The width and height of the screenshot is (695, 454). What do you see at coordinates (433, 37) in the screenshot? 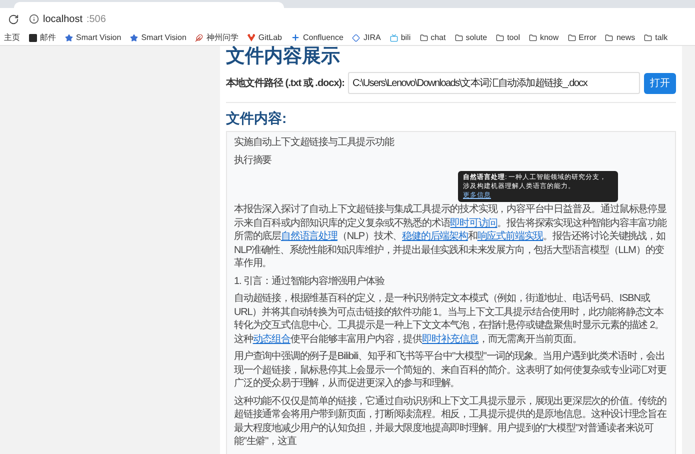
I see `bookmark: chat` at bounding box center [433, 37].